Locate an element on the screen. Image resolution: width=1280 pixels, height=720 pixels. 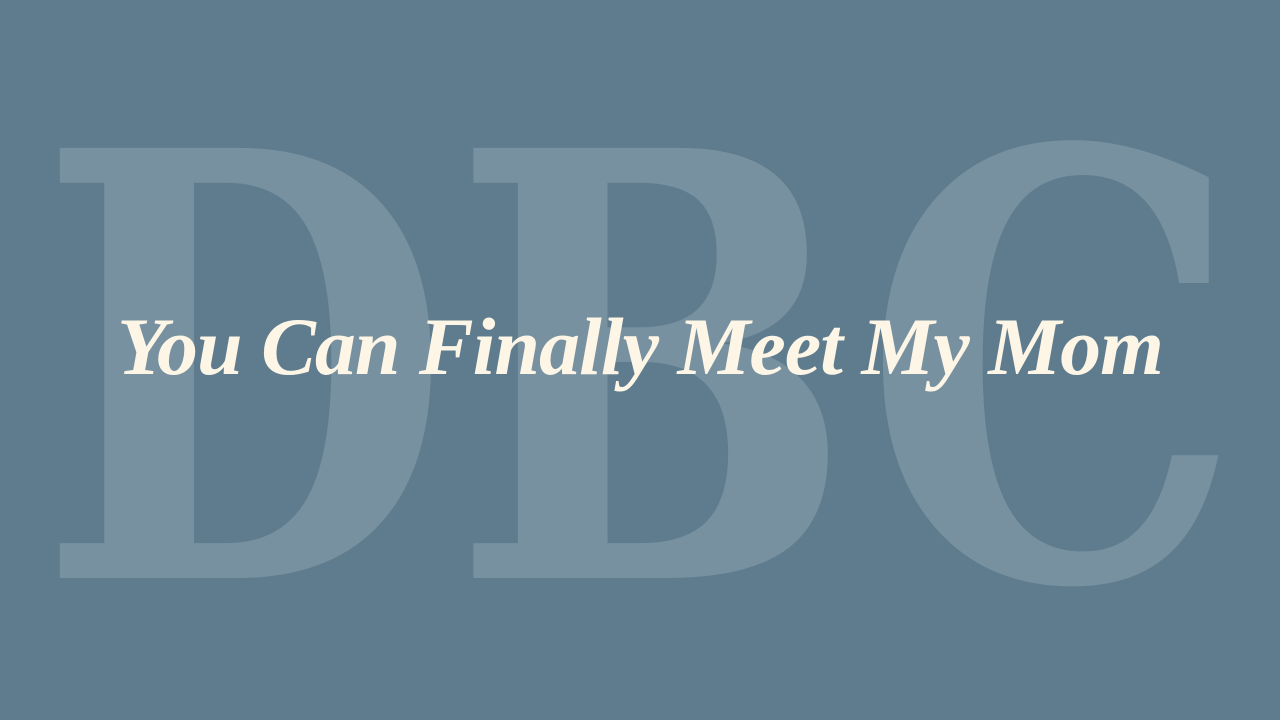
slide-title: You Can Finally Meet My Mom is located at coordinates (640, 346).